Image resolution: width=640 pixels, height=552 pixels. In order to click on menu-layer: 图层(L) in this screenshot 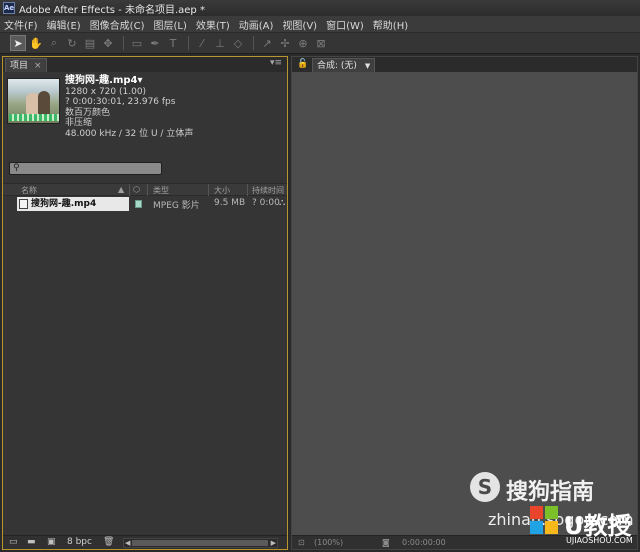, I will do `click(169, 24)`.